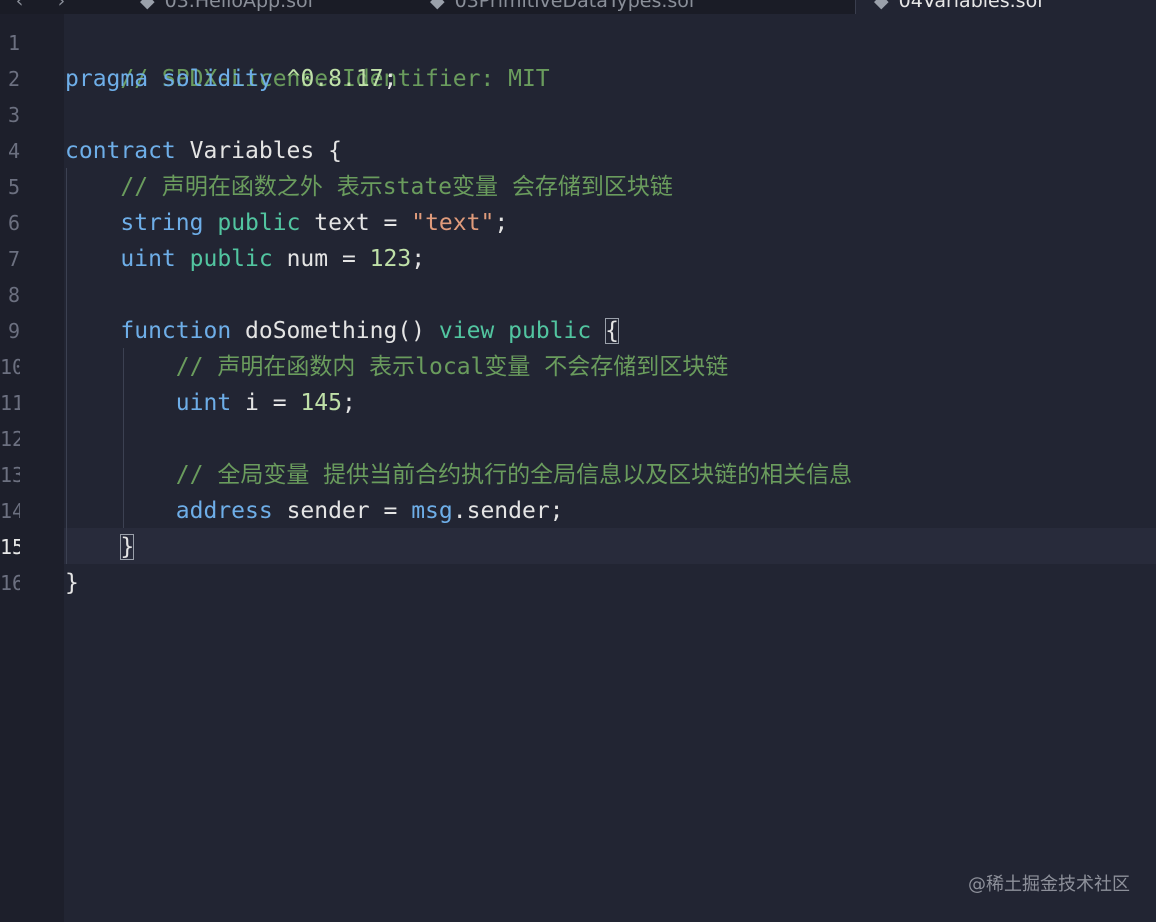 This screenshot has height=922, width=1156. I want to click on line-number: 13, so click(10, 475).